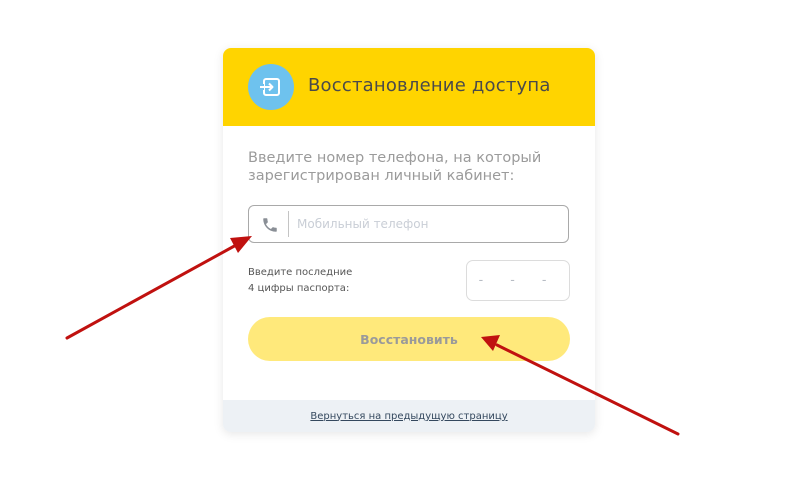 The image size is (800, 496). What do you see at coordinates (409, 339) in the screenshot?
I see `restore-button: Восстановить` at bounding box center [409, 339].